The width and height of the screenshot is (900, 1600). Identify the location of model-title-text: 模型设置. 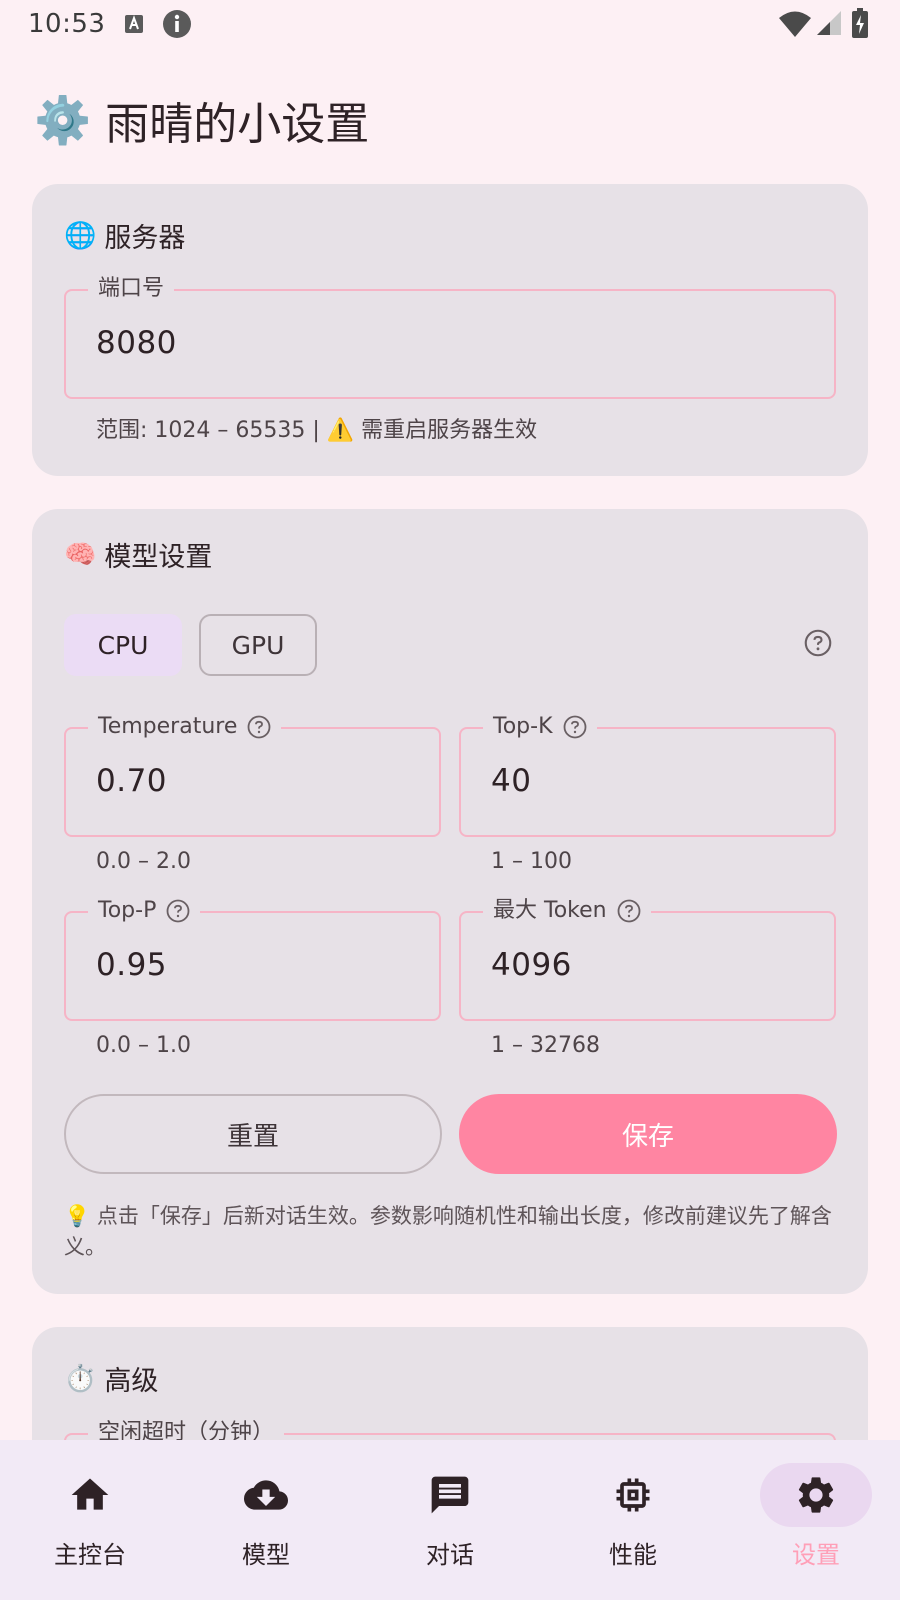
(158, 557).